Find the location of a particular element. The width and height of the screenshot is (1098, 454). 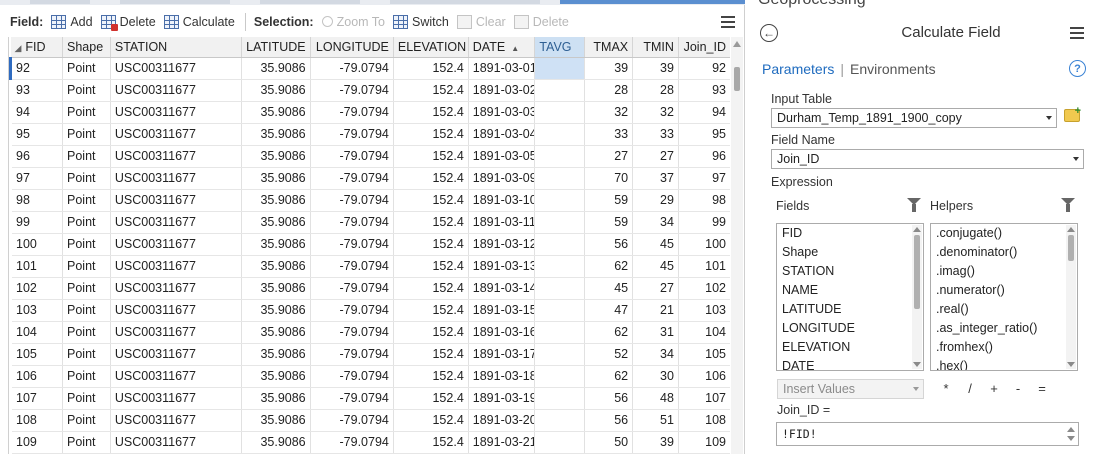

cell-date: 1891-03-16 is located at coordinates (502, 332).